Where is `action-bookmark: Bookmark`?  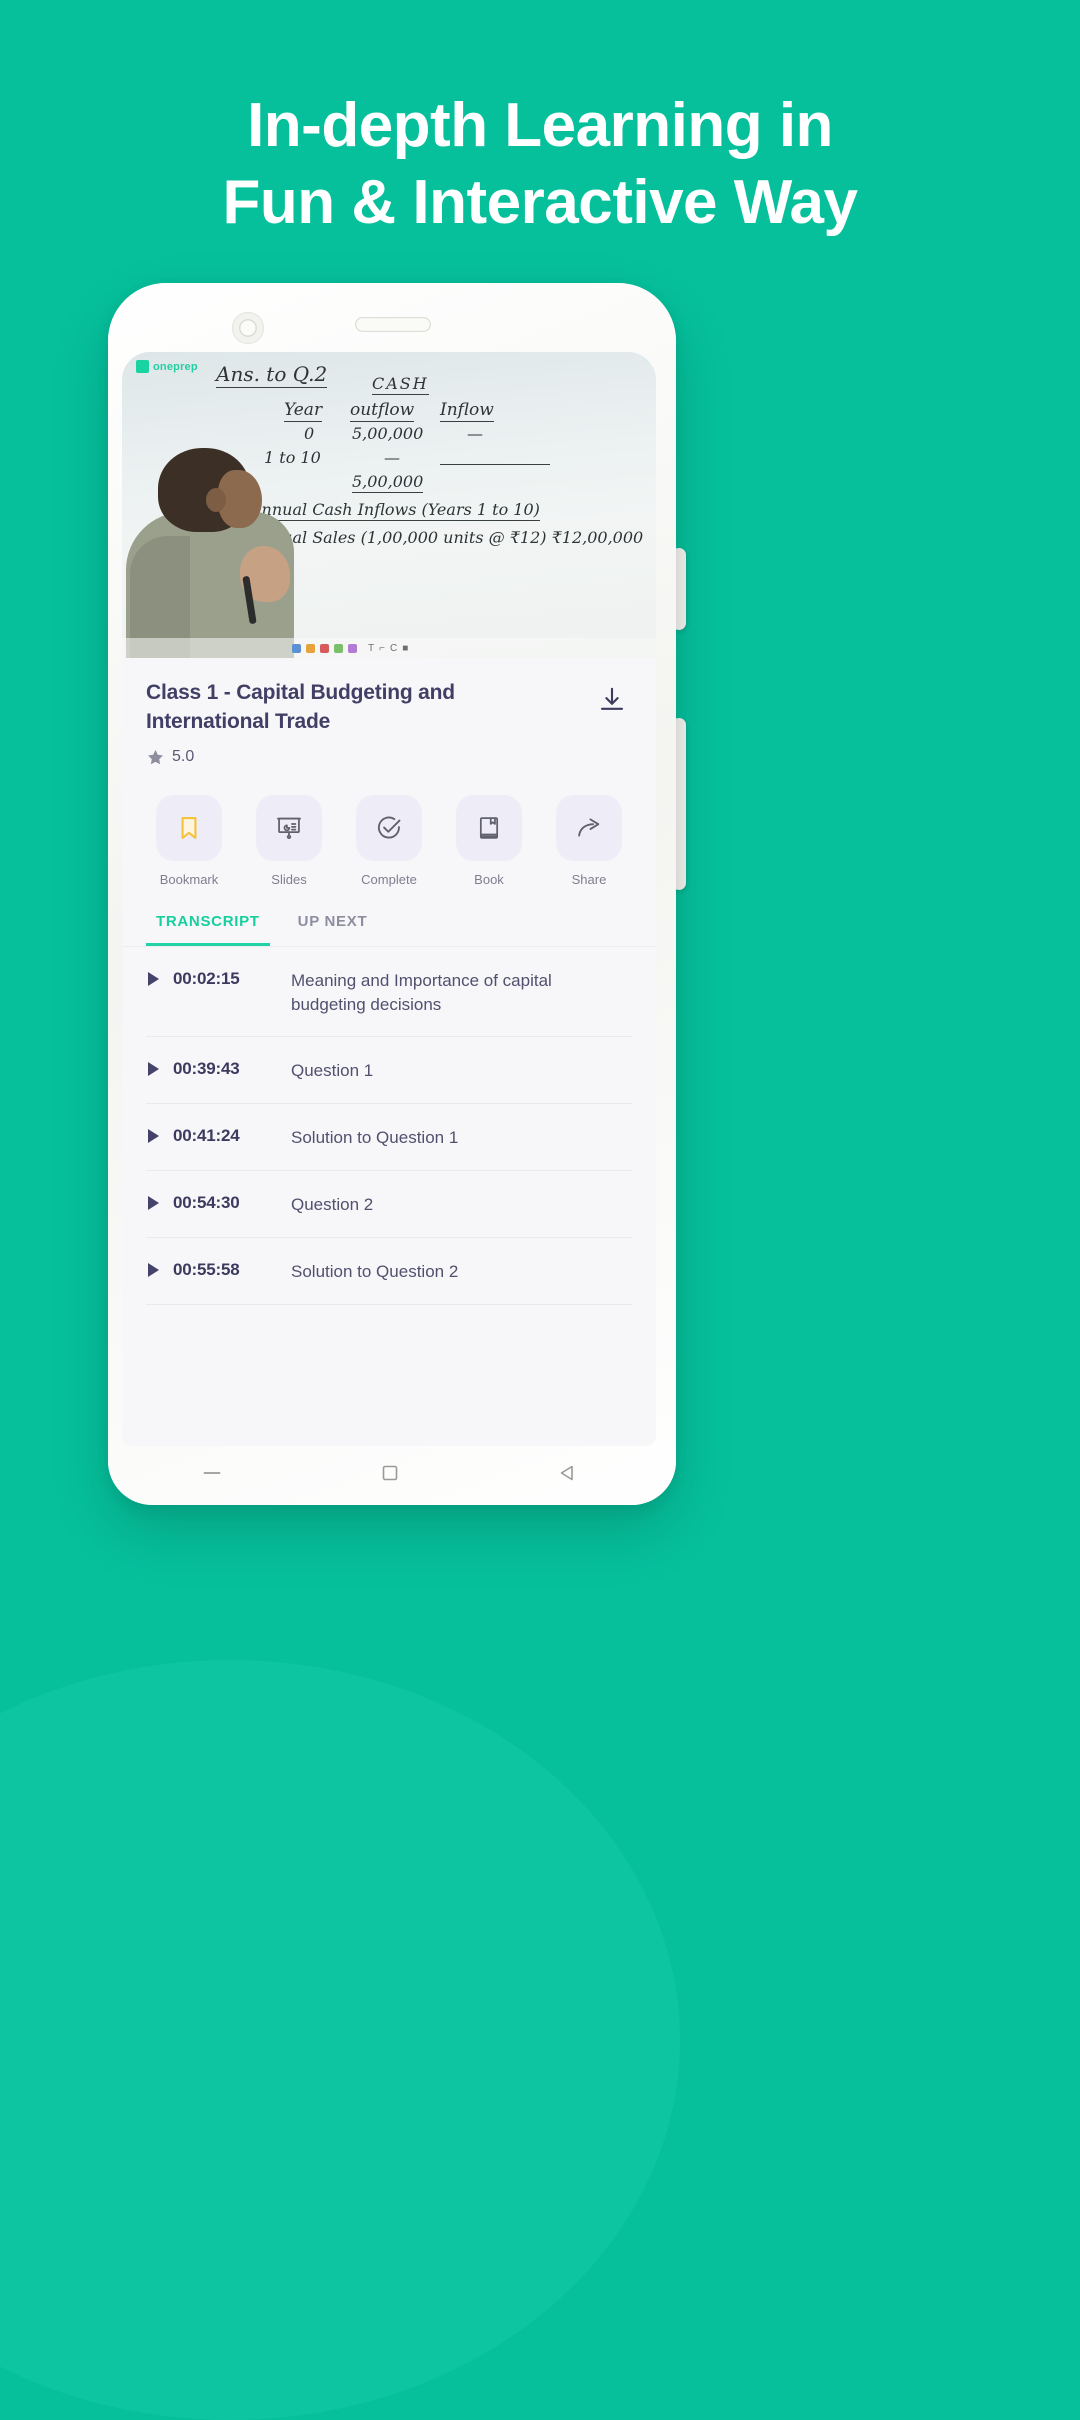
action-bookmark: Bookmark is located at coordinates (189, 840).